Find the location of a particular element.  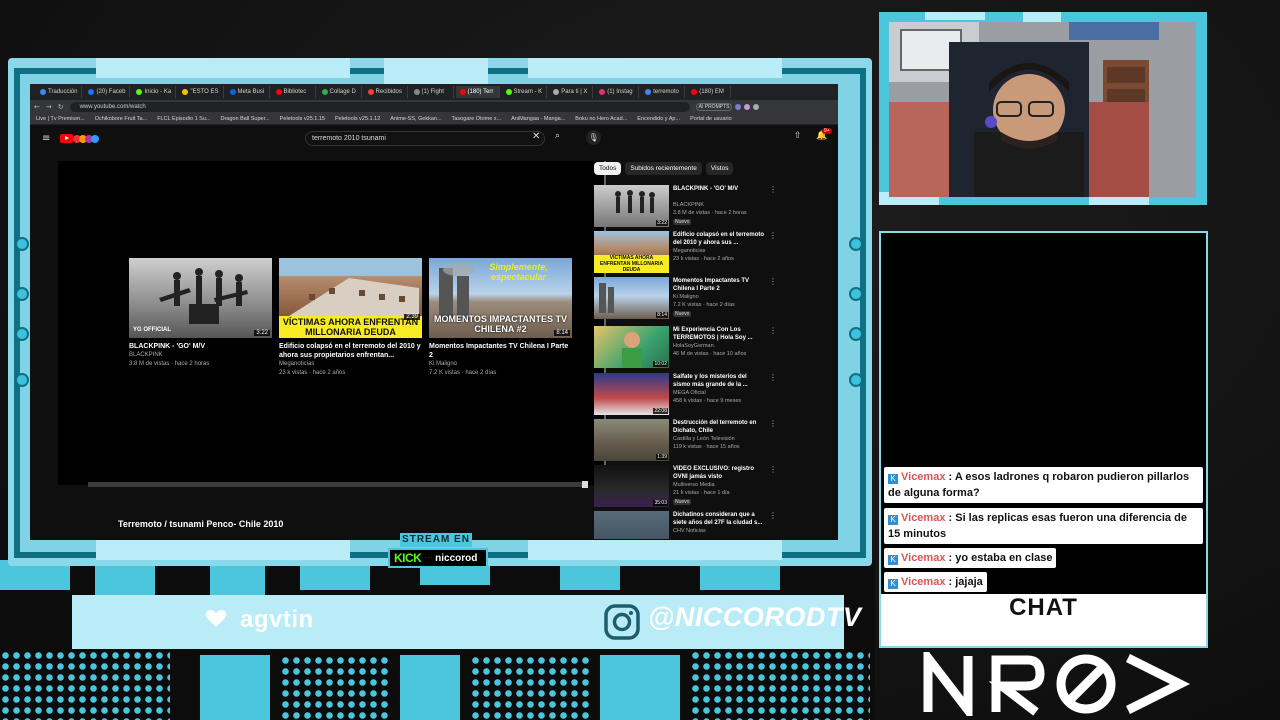

webcam-feed is located at coordinates (1042, 109).